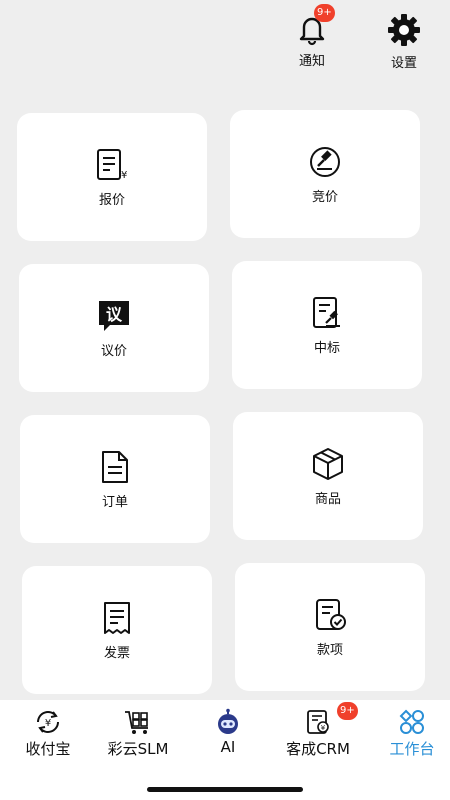  I want to click on auction-hammer-icon, so click(325, 162).